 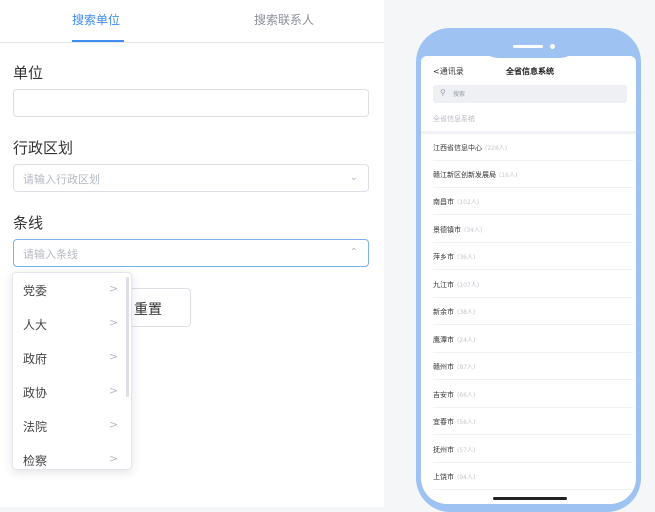 What do you see at coordinates (466, 422) in the screenshot?
I see `phone-item-count: (56人)` at bounding box center [466, 422].